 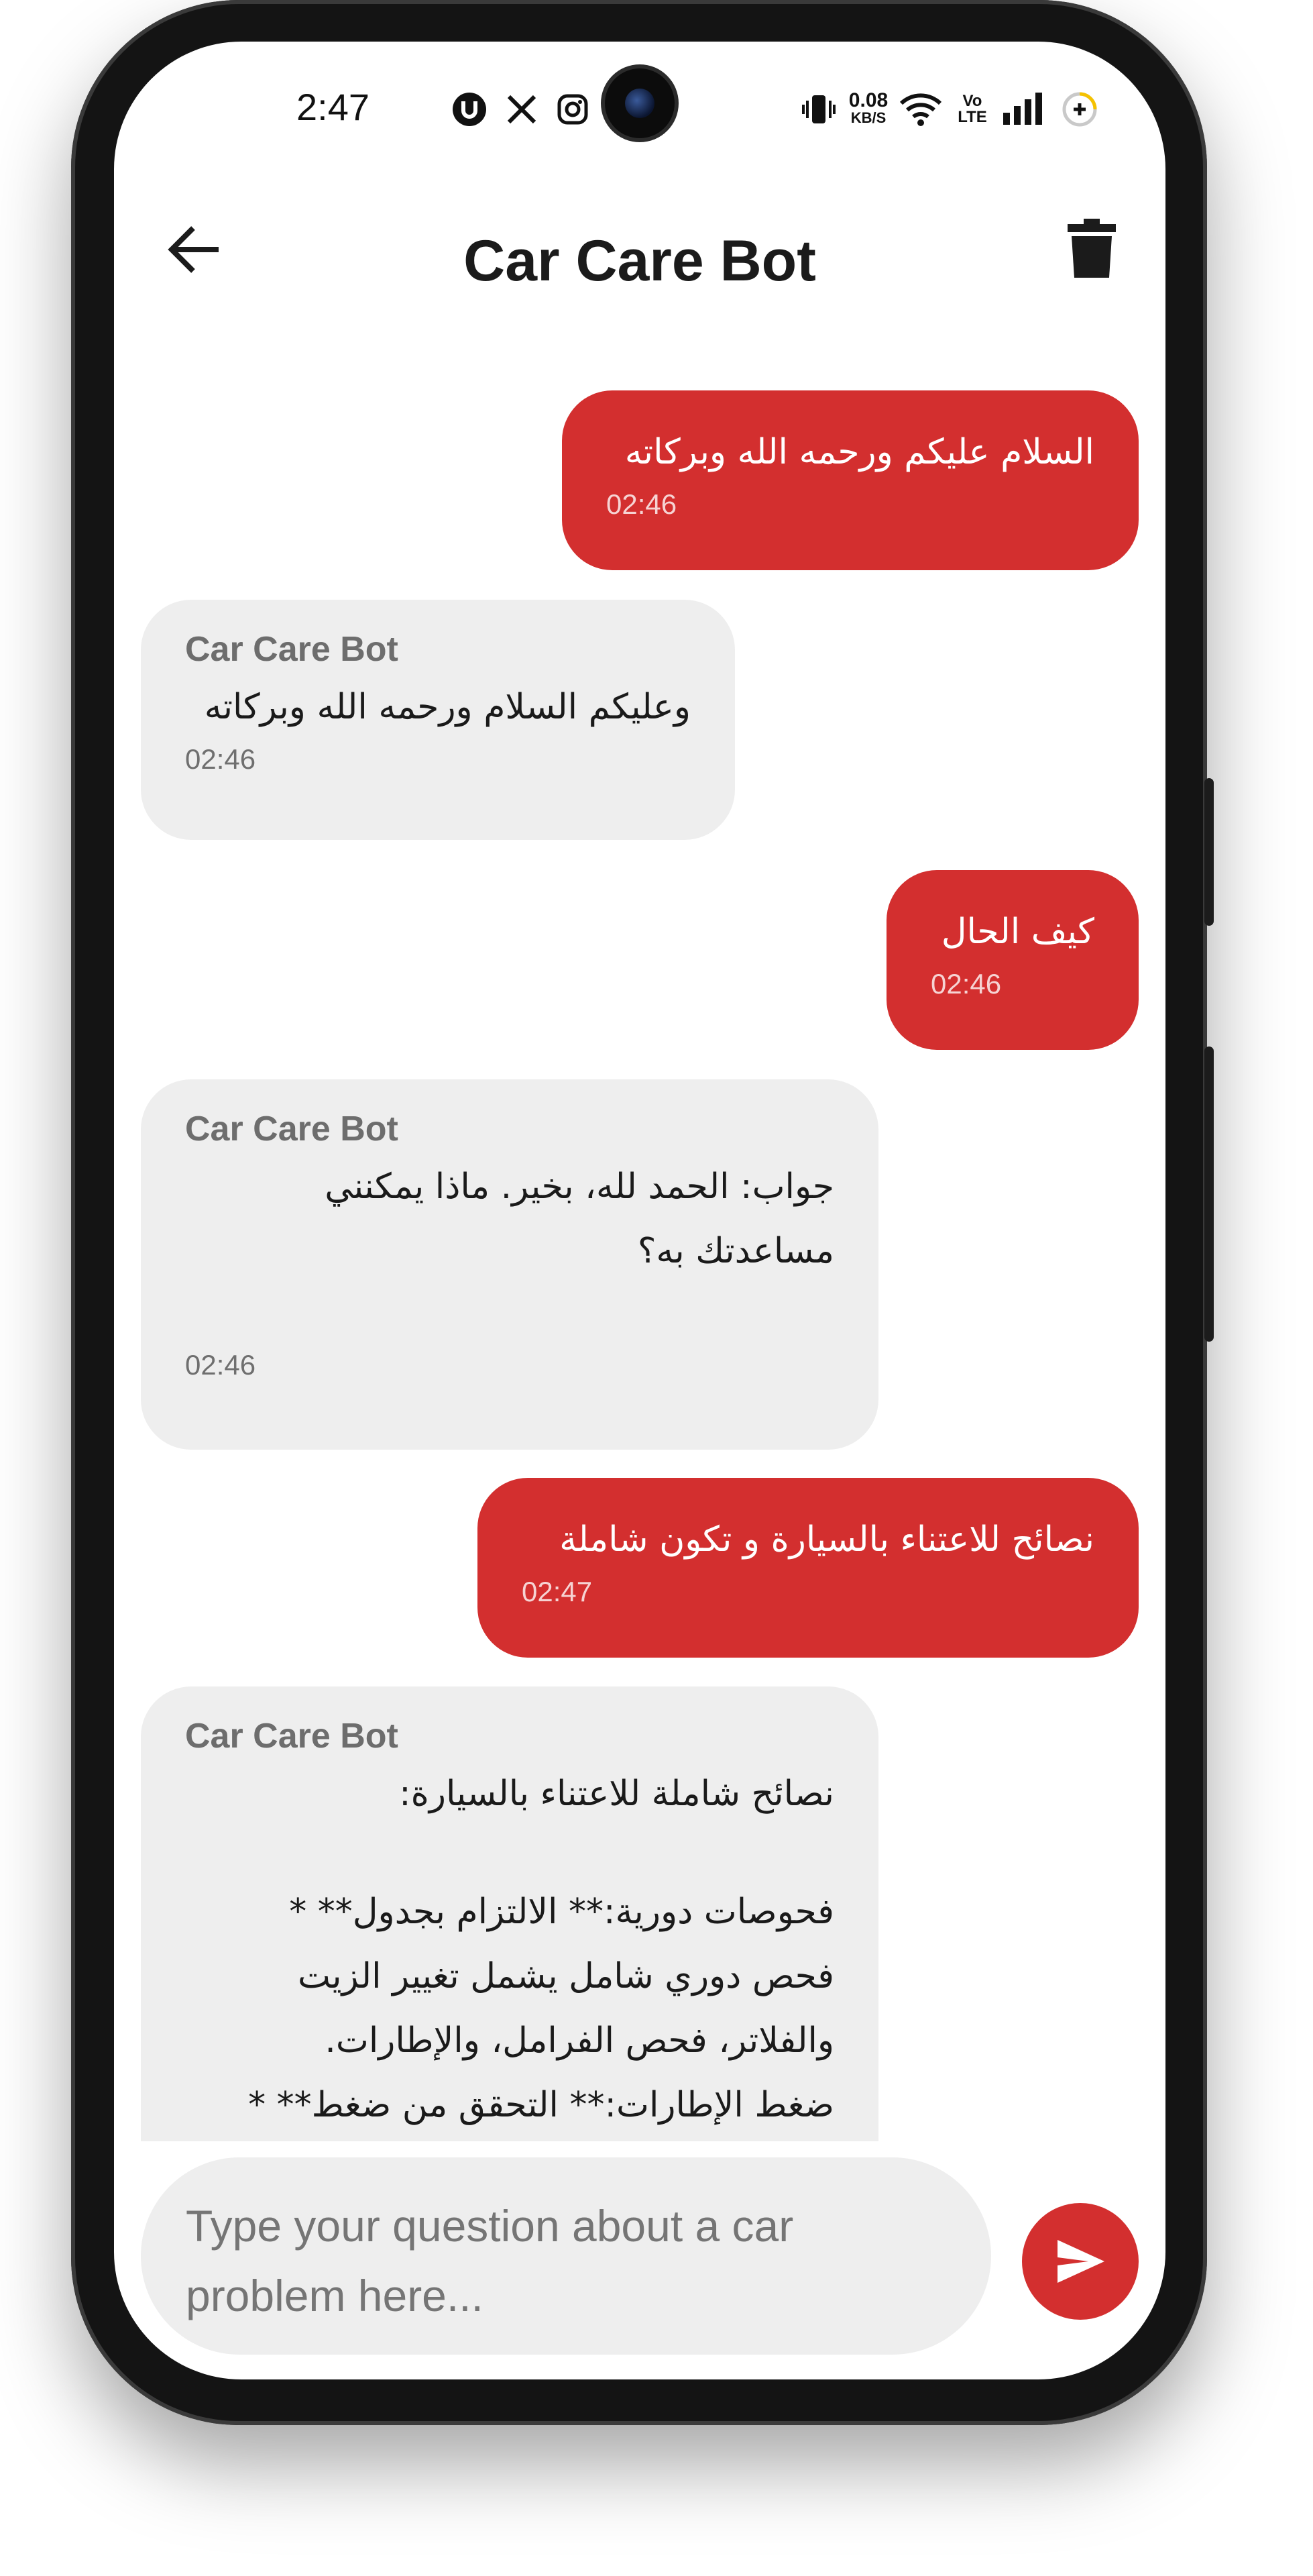 I want to click on send-icon, so click(x=1081, y=2261).